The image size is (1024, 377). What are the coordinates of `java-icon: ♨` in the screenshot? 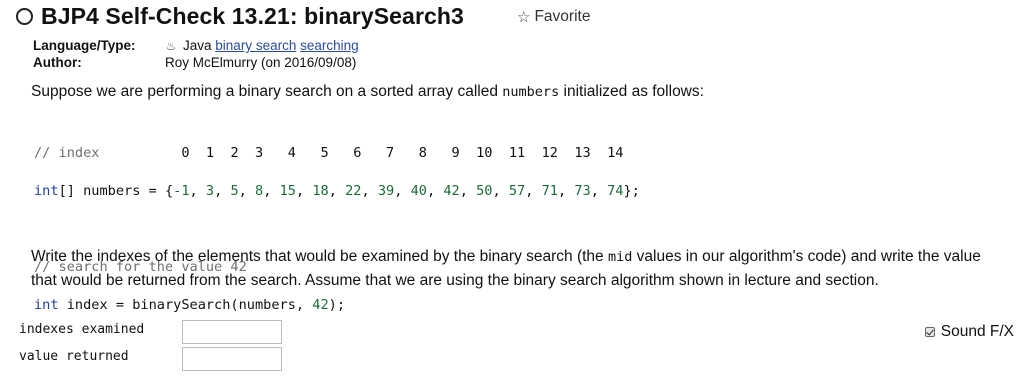 It's located at (171, 46).